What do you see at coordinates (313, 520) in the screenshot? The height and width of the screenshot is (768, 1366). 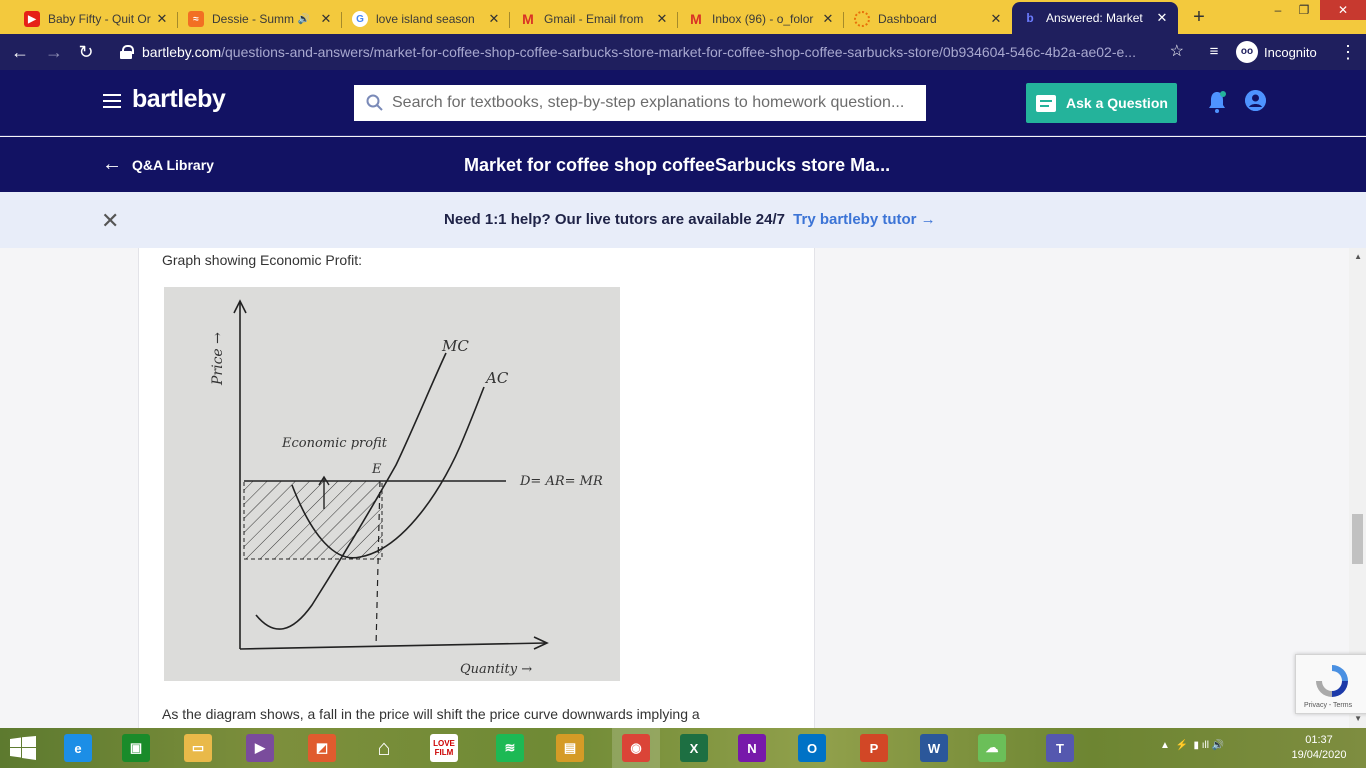 I see `profit-area` at bounding box center [313, 520].